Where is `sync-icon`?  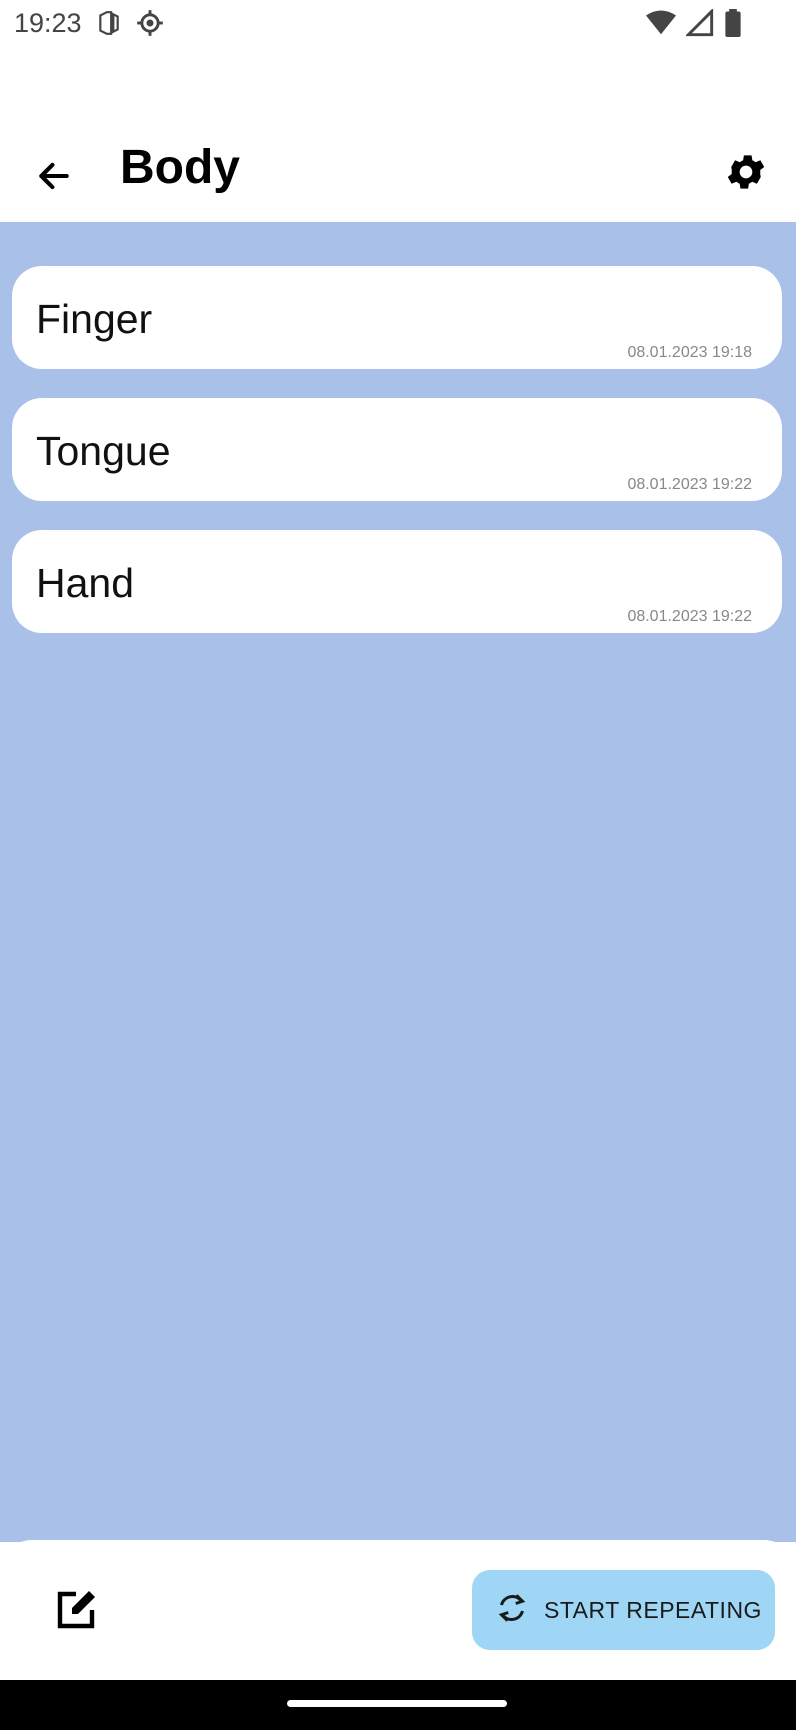 sync-icon is located at coordinates (512, 1610).